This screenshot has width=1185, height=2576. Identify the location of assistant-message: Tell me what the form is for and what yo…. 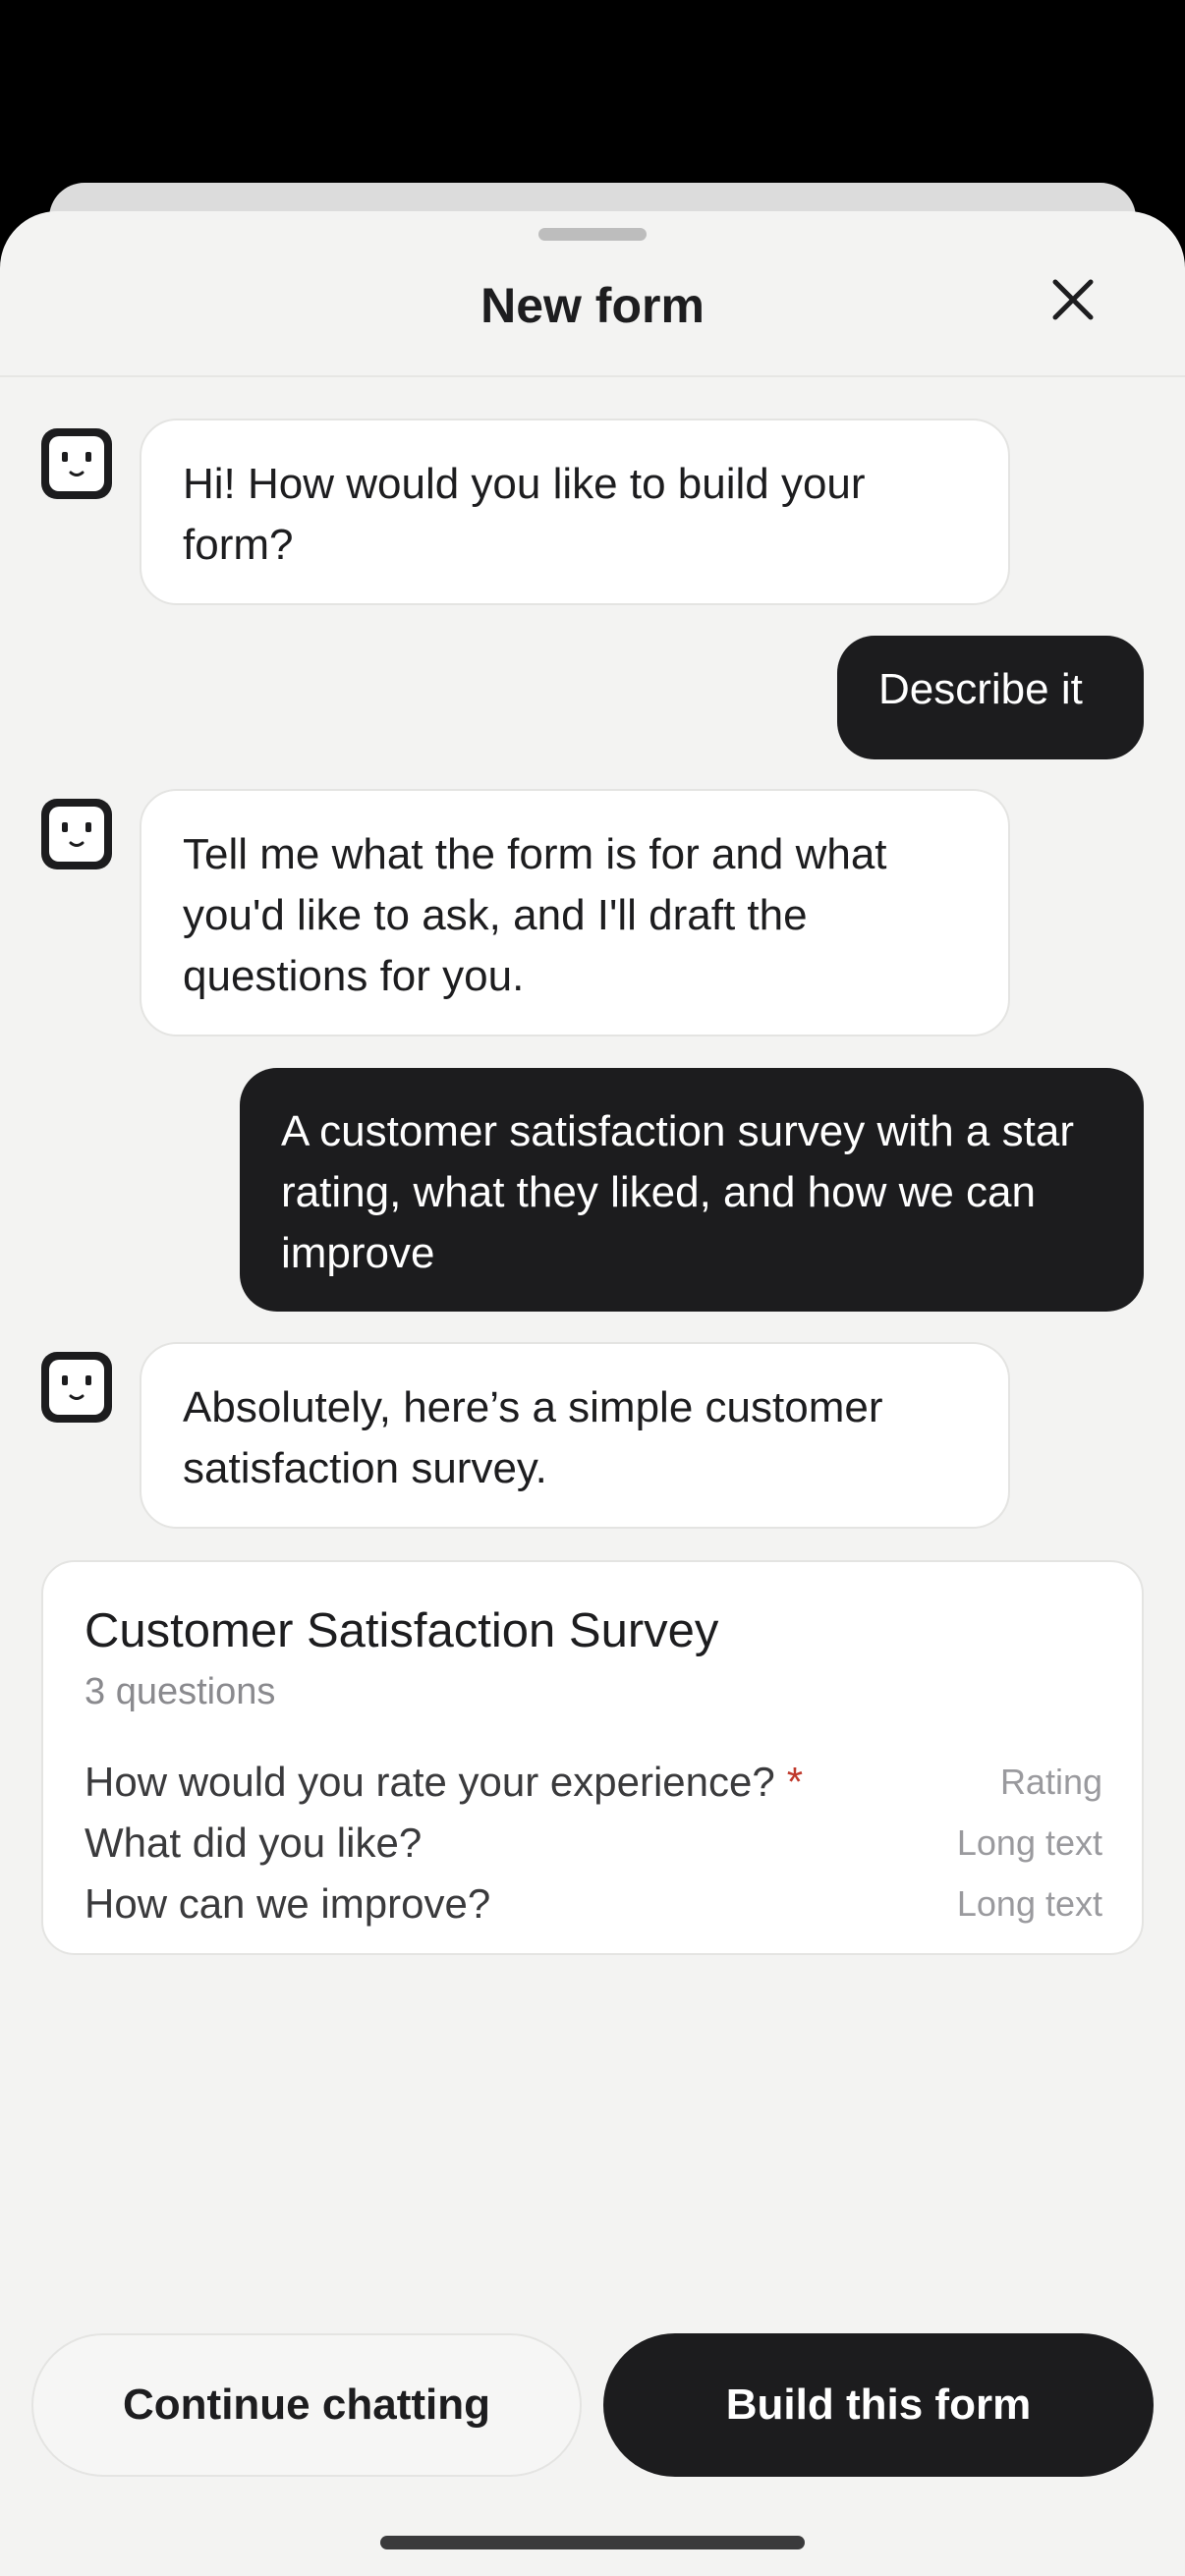
(575, 912).